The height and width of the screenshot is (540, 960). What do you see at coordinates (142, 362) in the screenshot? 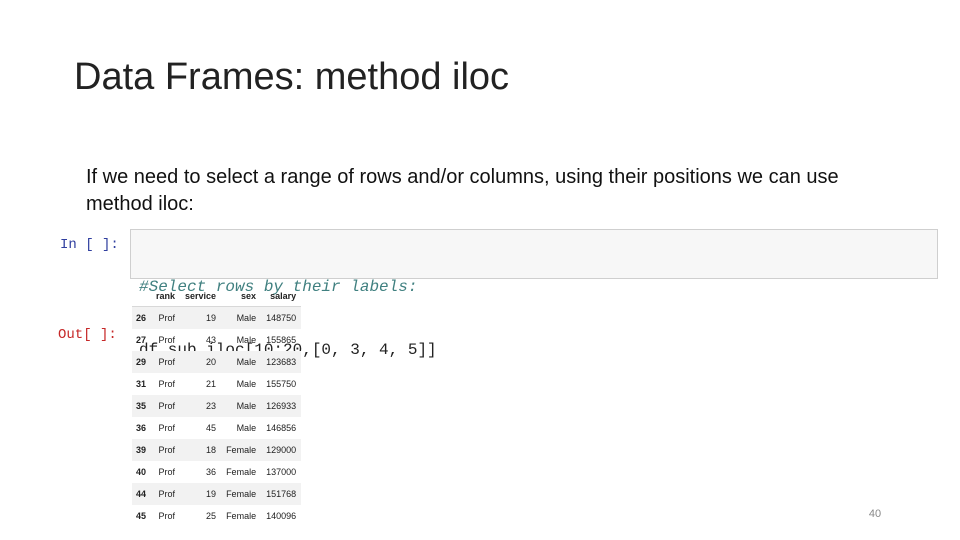
I see `row-index: 29` at bounding box center [142, 362].